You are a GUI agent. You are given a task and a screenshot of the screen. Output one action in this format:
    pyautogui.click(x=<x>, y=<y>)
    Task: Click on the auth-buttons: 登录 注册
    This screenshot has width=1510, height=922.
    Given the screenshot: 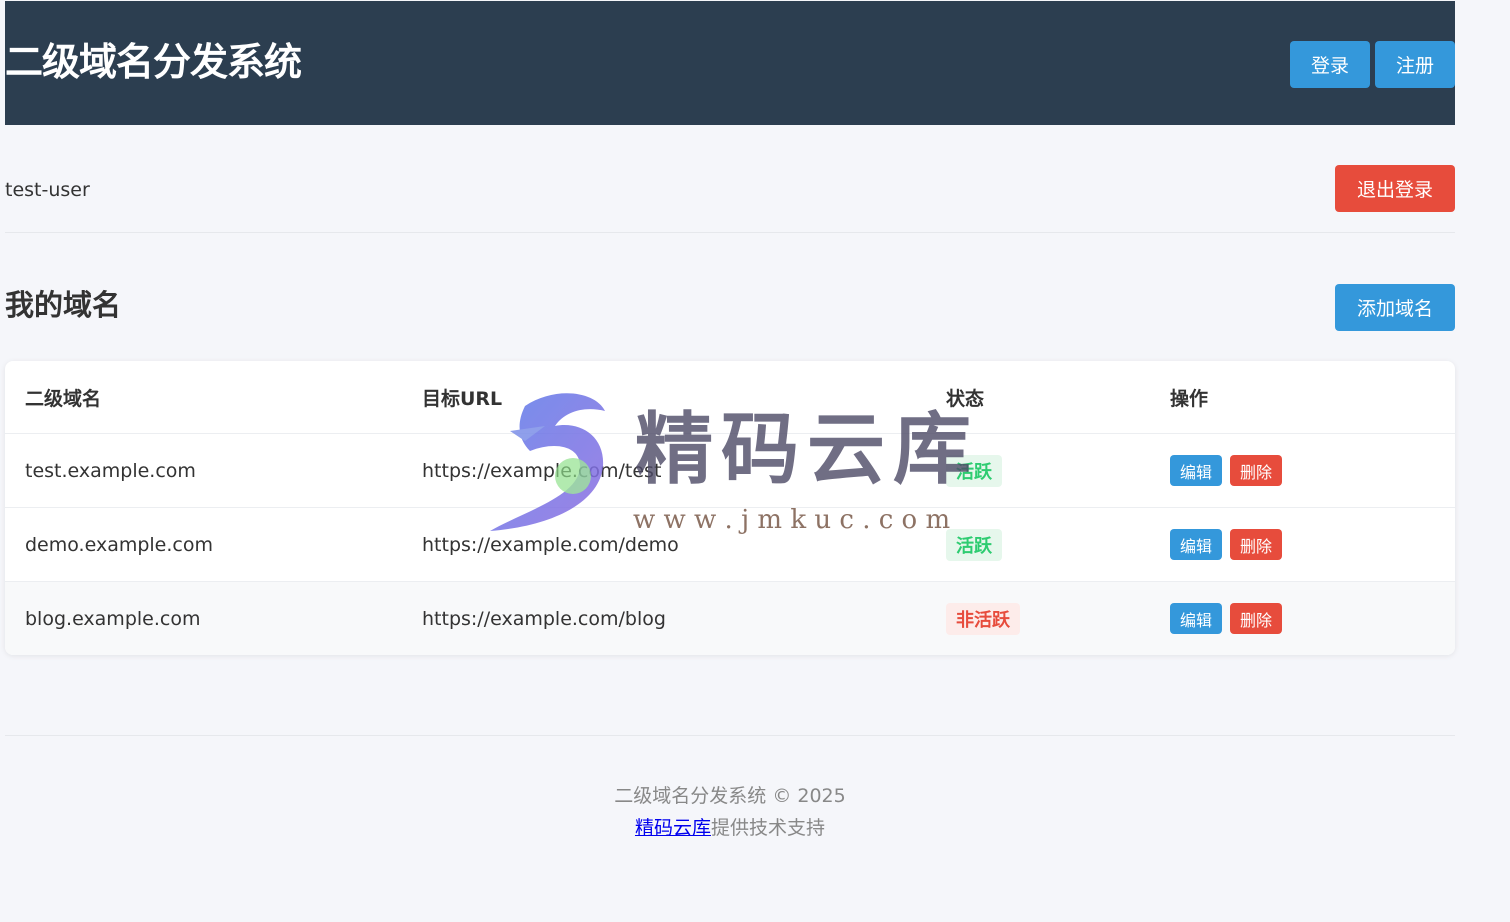 What is the action you would take?
    pyautogui.click(x=1372, y=64)
    